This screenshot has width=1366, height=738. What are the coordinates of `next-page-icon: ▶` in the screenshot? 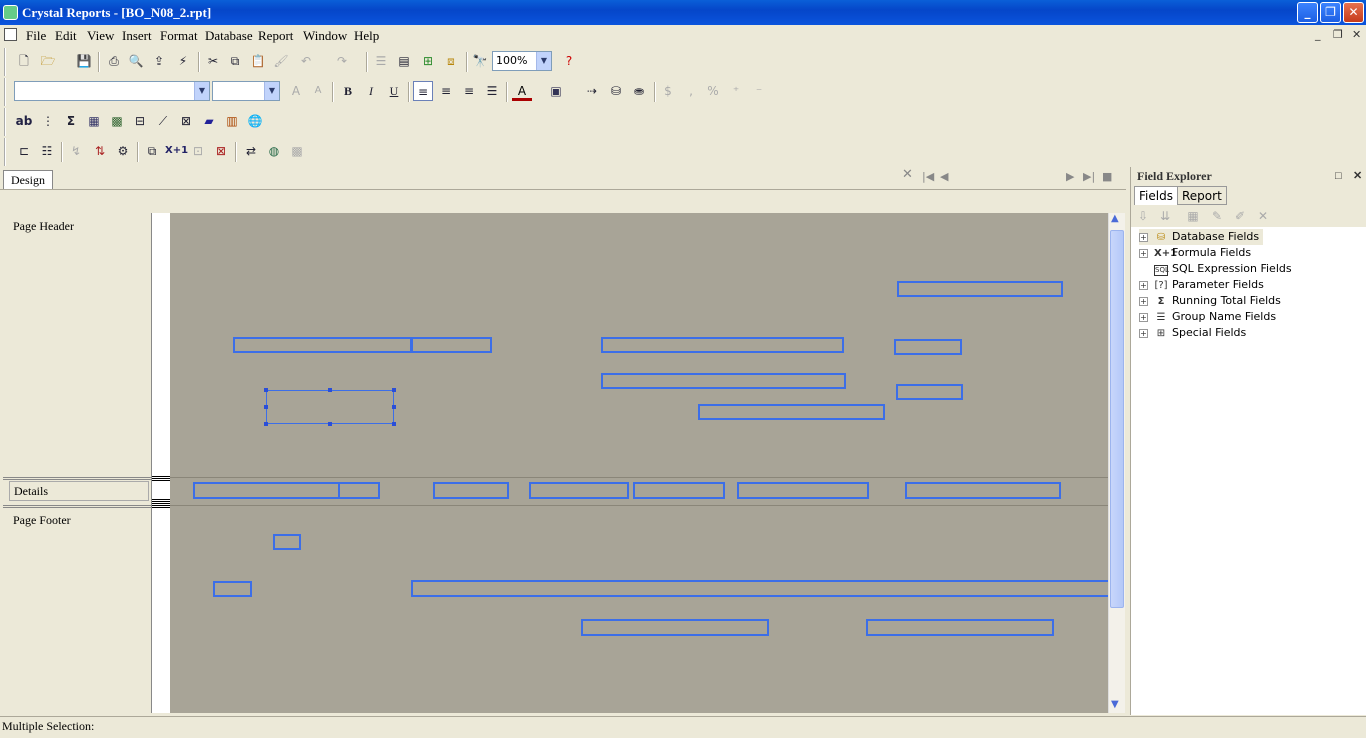 It's located at (1070, 176).